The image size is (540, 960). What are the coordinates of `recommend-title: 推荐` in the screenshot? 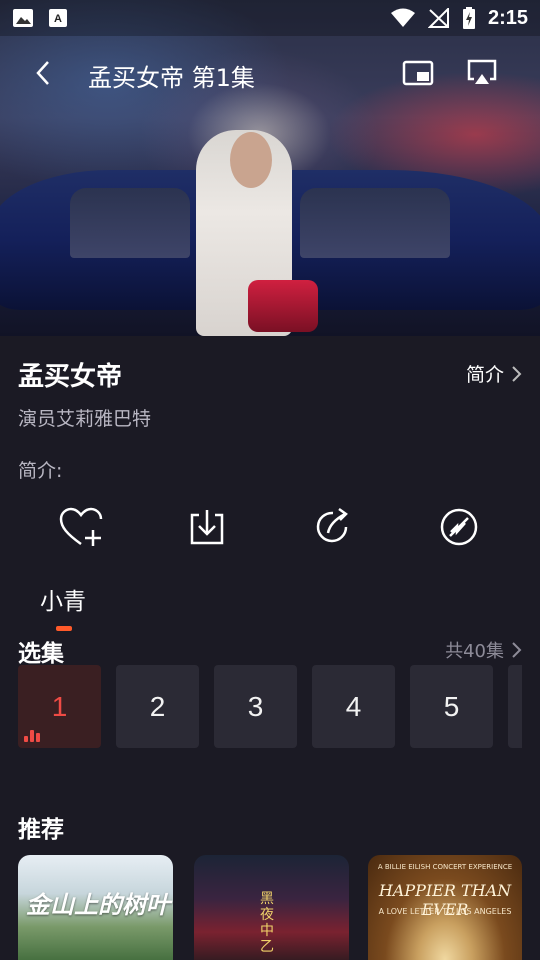 It's located at (41, 830).